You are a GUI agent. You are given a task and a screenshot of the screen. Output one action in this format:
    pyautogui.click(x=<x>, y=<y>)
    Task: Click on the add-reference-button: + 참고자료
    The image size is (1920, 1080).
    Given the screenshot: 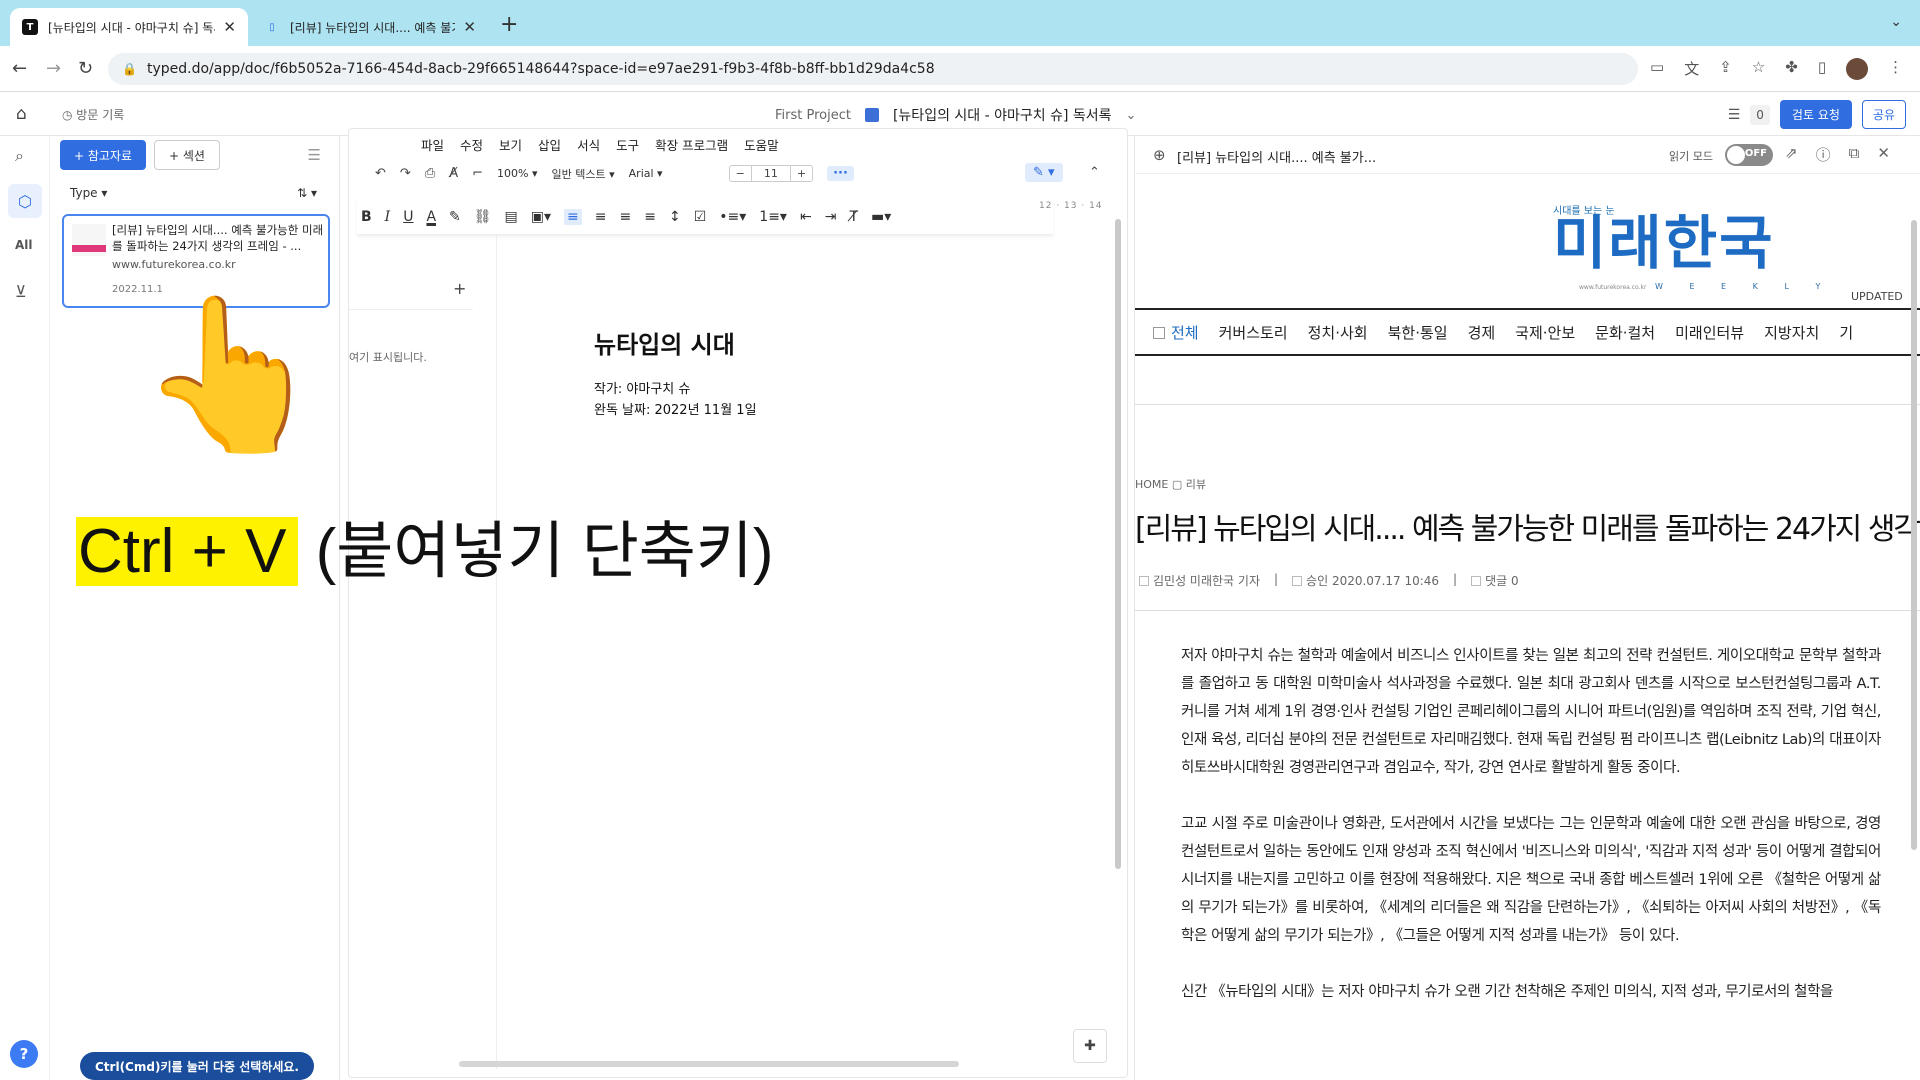 What is the action you would take?
    pyautogui.click(x=103, y=155)
    